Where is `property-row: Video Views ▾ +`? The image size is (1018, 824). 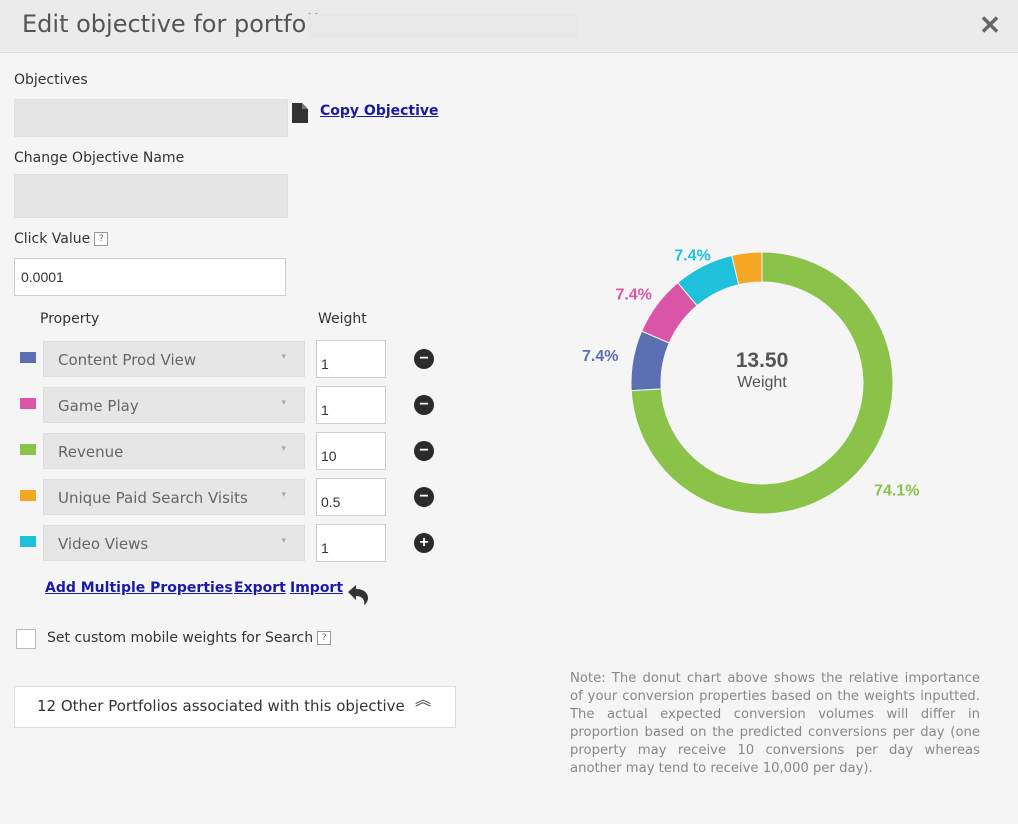 property-row: Video Views ▾ + is located at coordinates (233, 543).